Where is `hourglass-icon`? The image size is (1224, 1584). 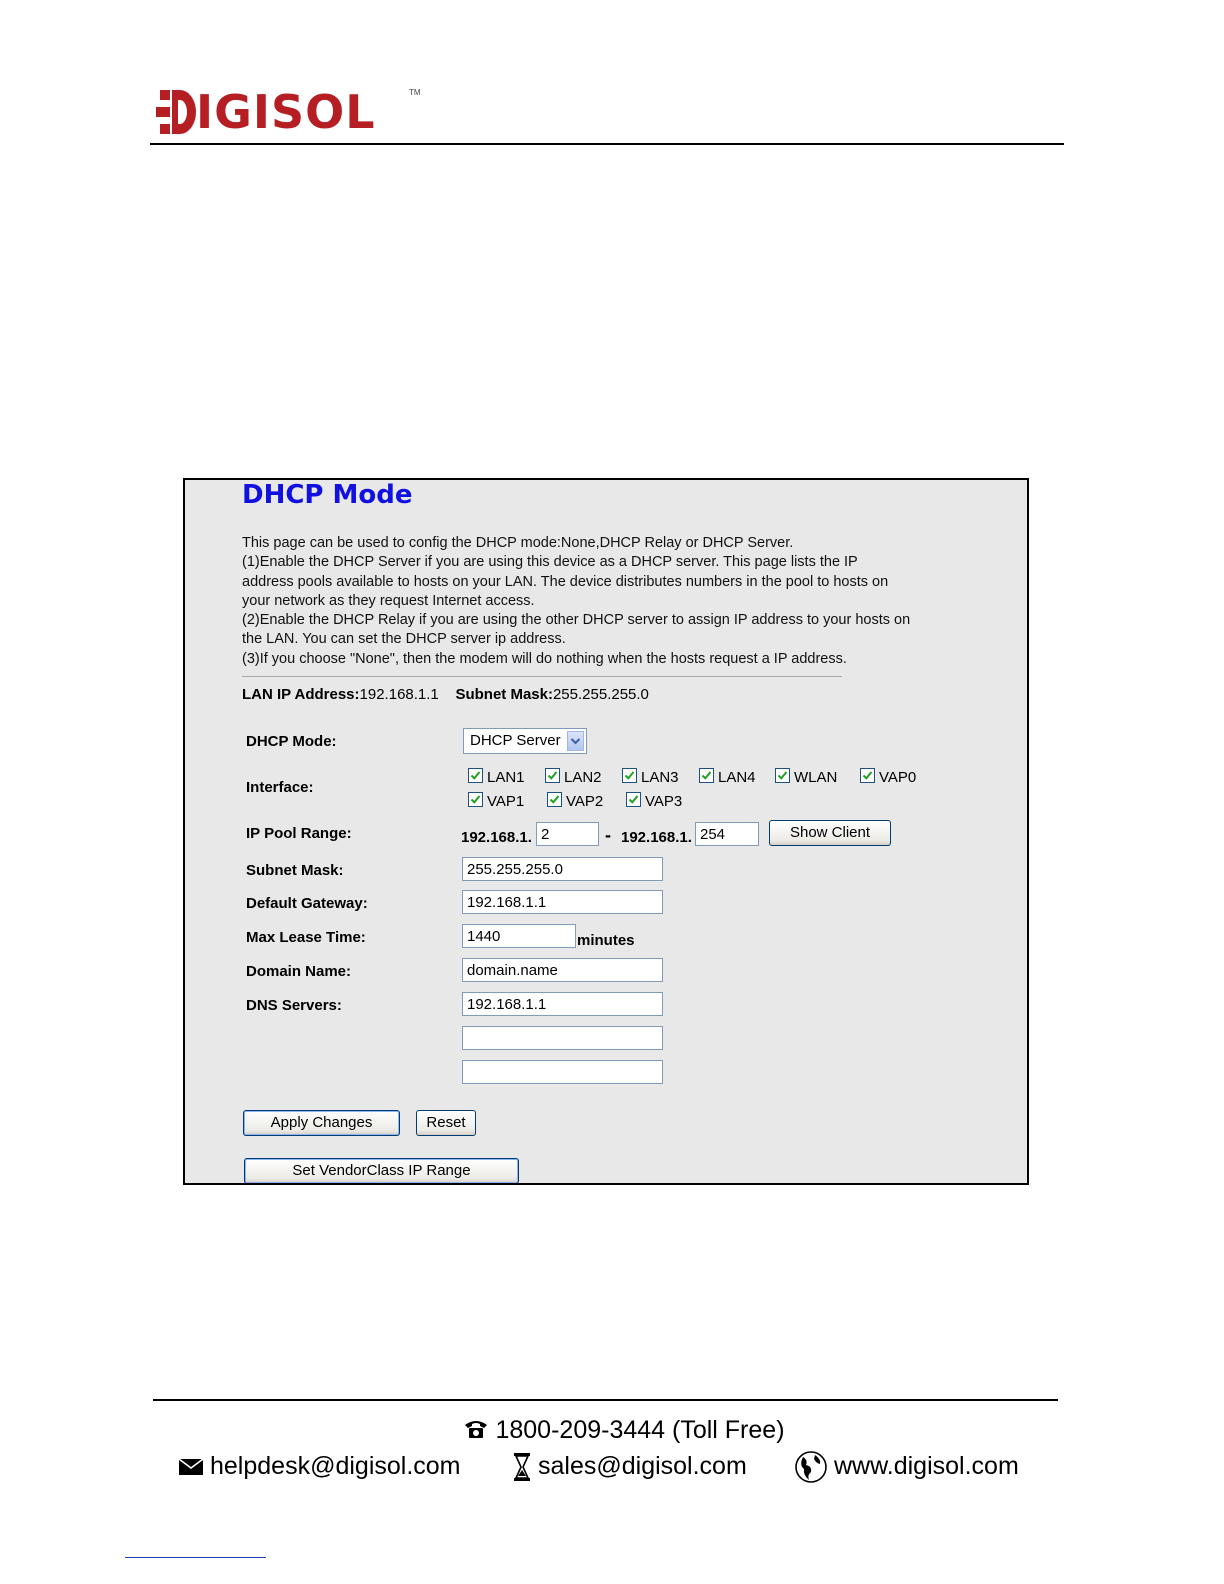 hourglass-icon is located at coordinates (522, 1467).